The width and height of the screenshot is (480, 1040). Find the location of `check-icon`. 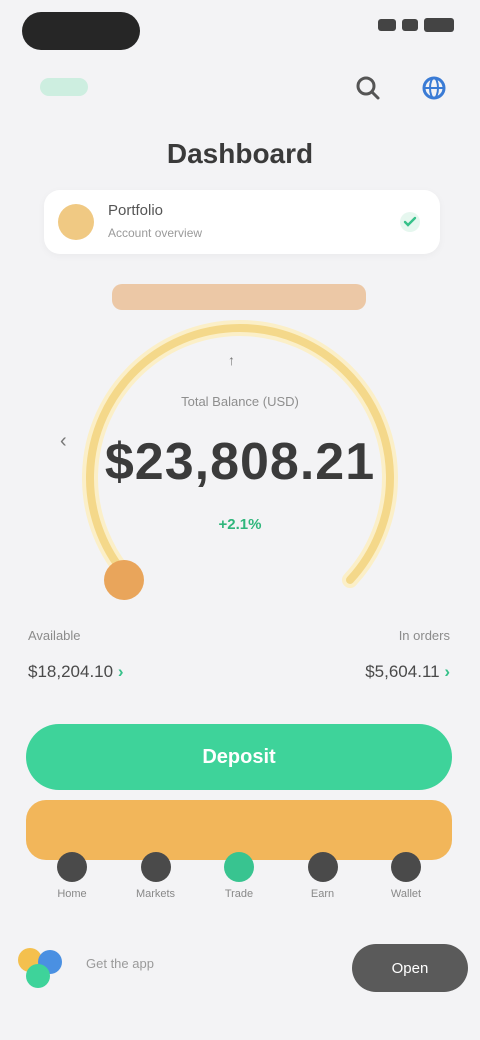

check-icon is located at coordinates (410, 222).